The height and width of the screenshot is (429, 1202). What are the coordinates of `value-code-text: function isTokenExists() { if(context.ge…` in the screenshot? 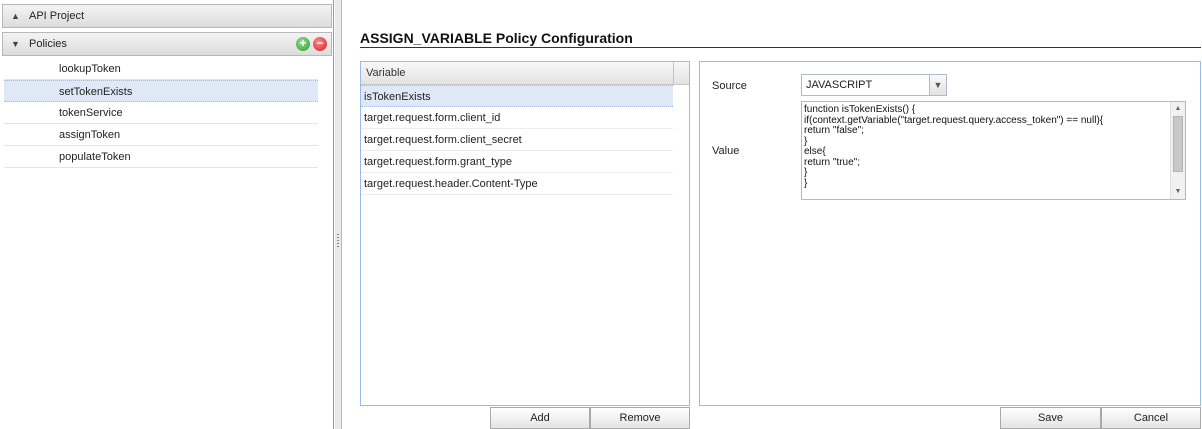 It's located at (953, 146).